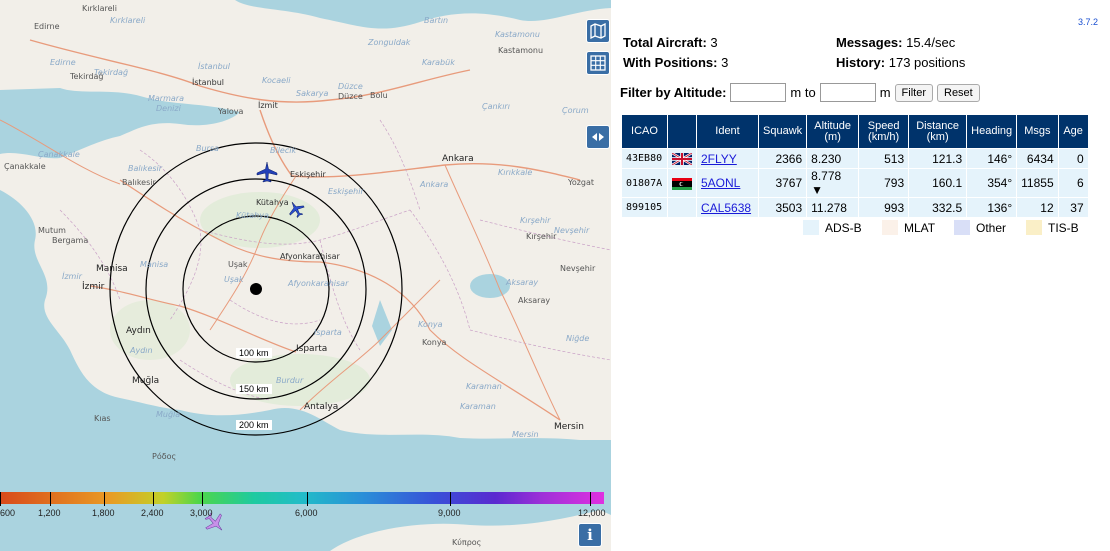 This screenshot has height=551, width=1110. I want to click on map-place-label: Yalova, so click(231, 111).